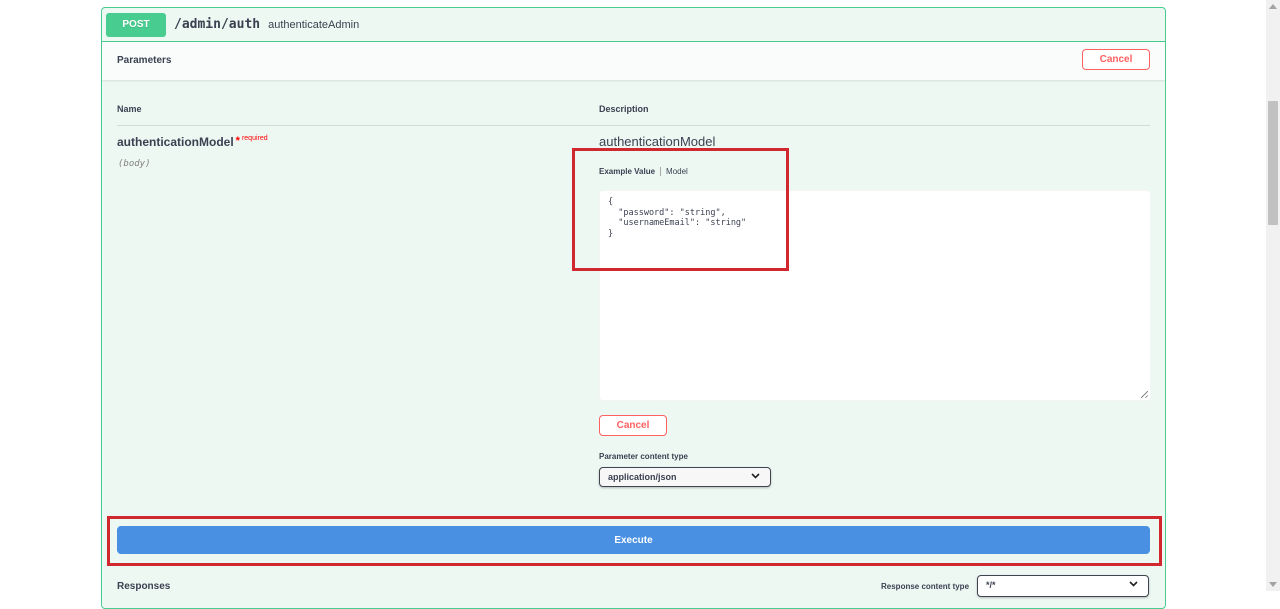 The width and height of the screenshot is (1280, 609). Describe the element at coordinates (657, 141) in the screenshot. I see `parameter-description: authenticationModel` at that location.